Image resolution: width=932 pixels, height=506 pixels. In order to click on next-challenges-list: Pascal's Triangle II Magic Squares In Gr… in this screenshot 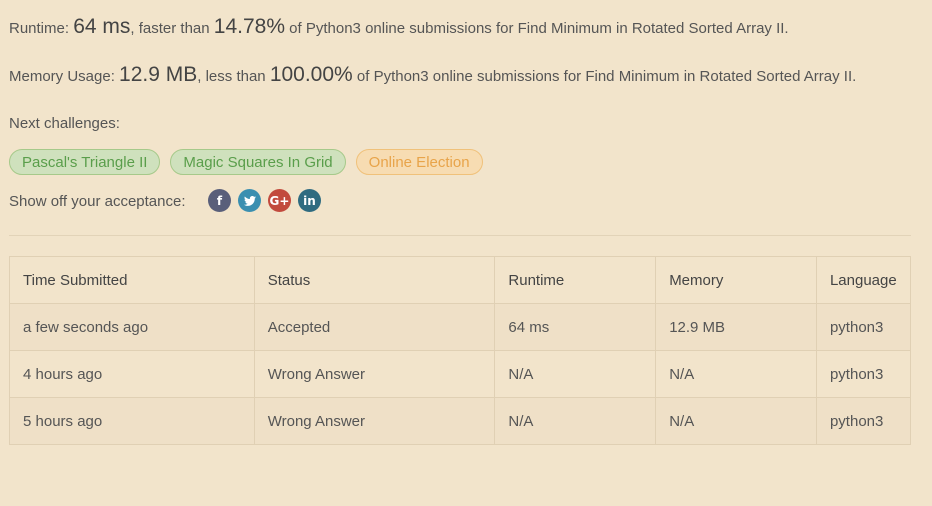, I will do `click(246, 162)`.